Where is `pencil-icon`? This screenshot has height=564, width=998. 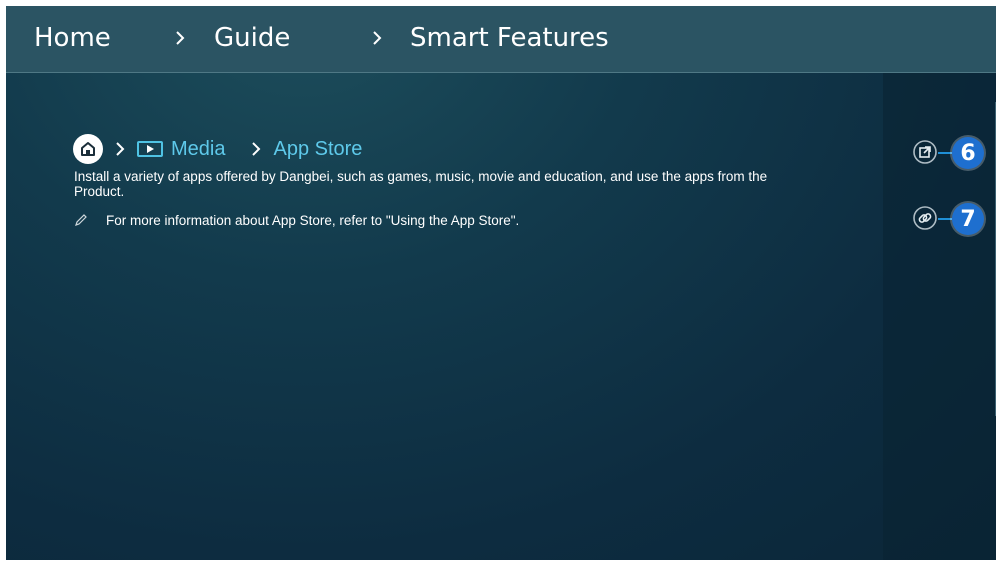 pencil-icon is located at coordinates (81, 220).